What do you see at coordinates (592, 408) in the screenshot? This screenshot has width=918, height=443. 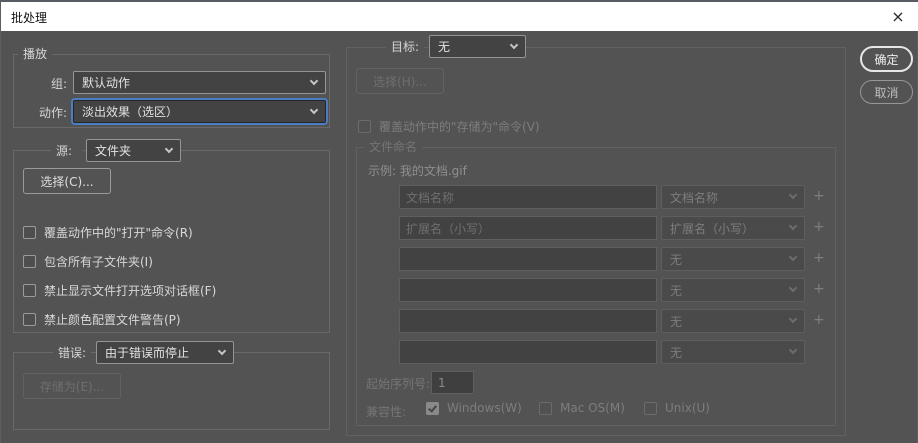 I see `compat-macos-label: Mac OS(M)` at bounding box center [592, 408].